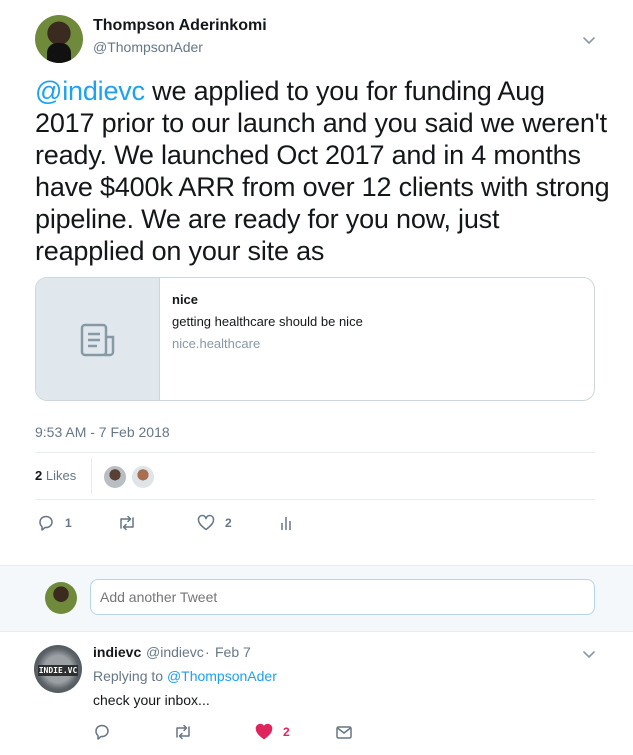 Image resolution: width=633 pixels, height=755 pixels. What do you see at coordinates (39, 475) in the screenshot?
I see `likes-number: 2` at bounding box center [39, 475].